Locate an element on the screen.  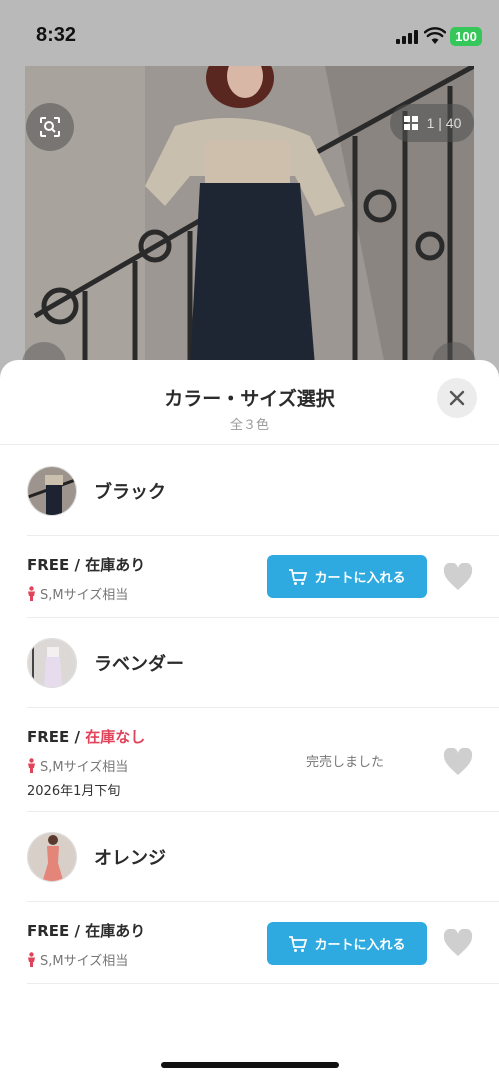
image-search-button is located at coordinates (50, 127).